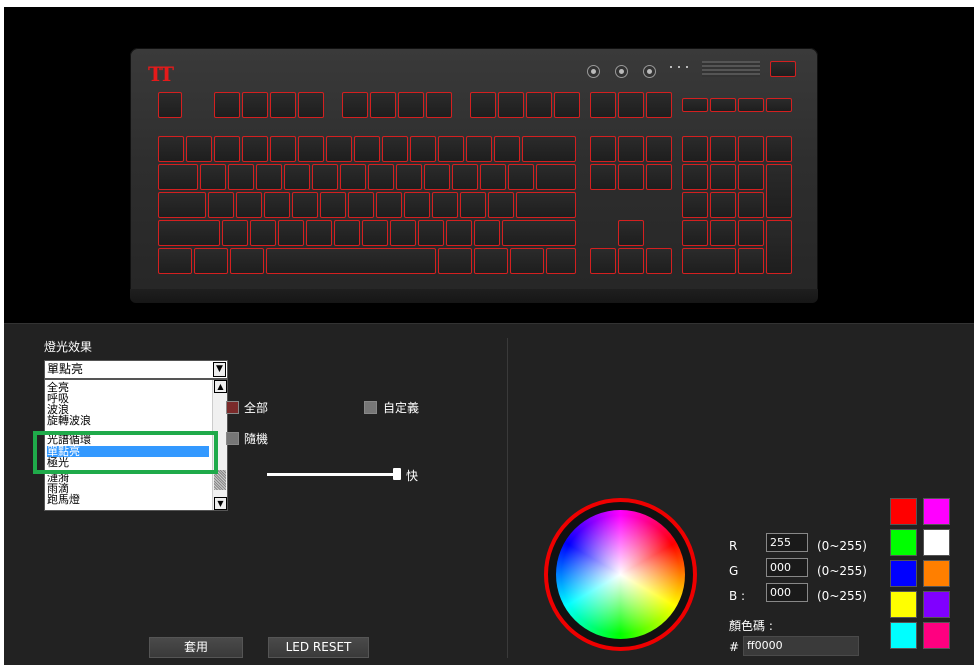  What do you see at coordinates (621, 71) in the screenshot?
I see `media-play-icon` at bounding box center [621, 71].